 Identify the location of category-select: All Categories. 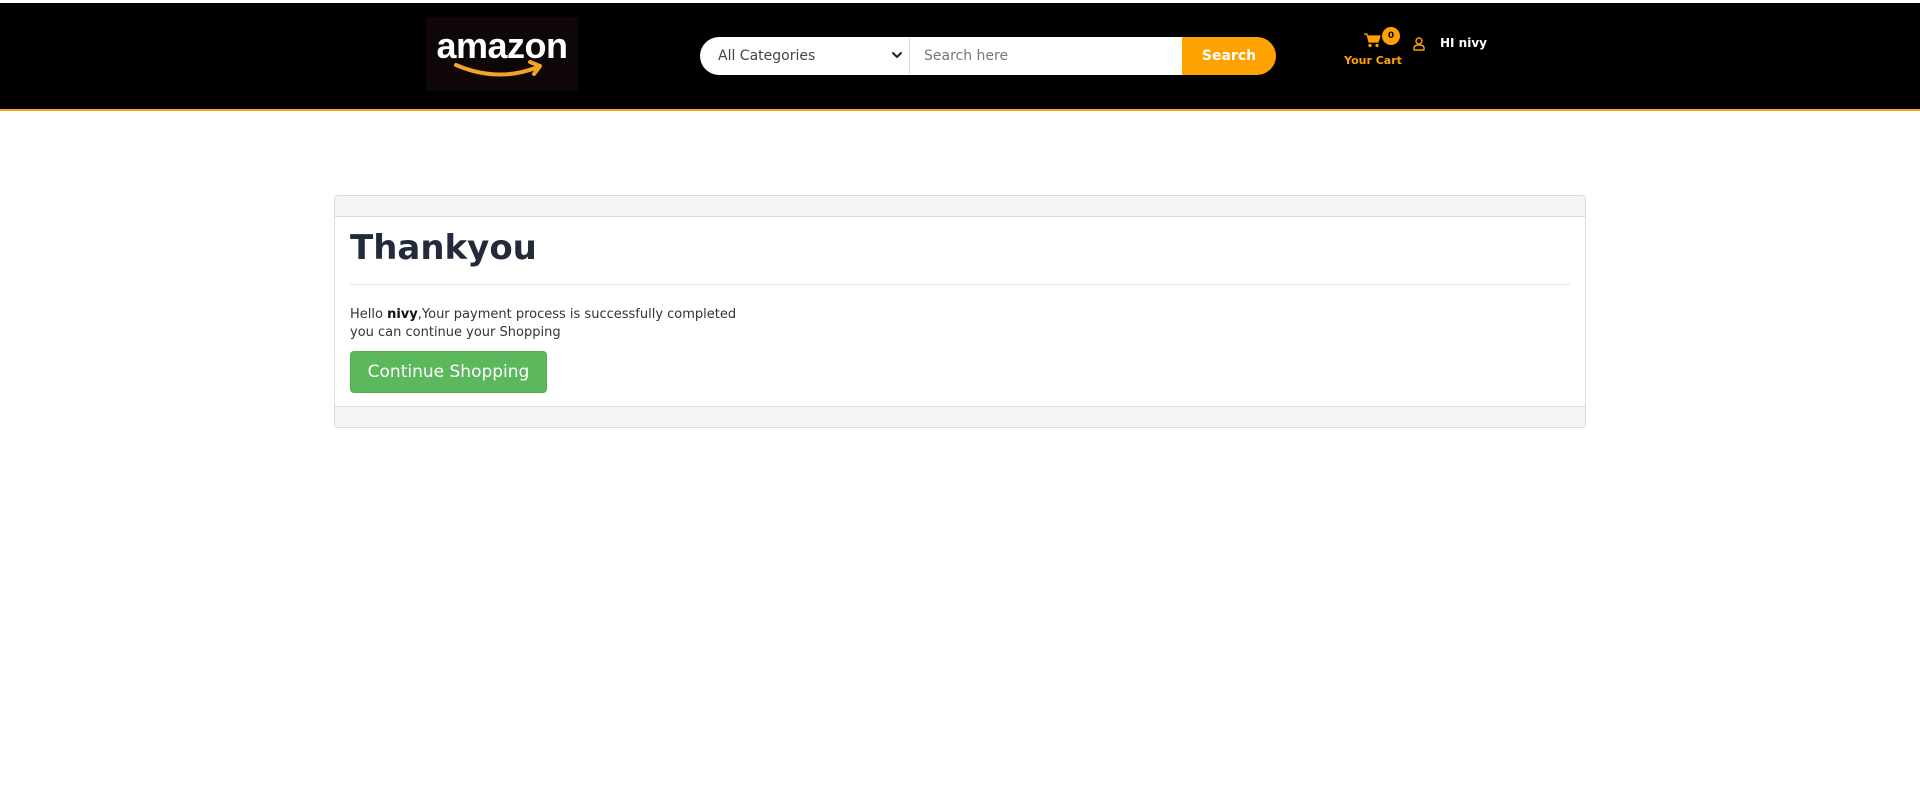
(805, 56).